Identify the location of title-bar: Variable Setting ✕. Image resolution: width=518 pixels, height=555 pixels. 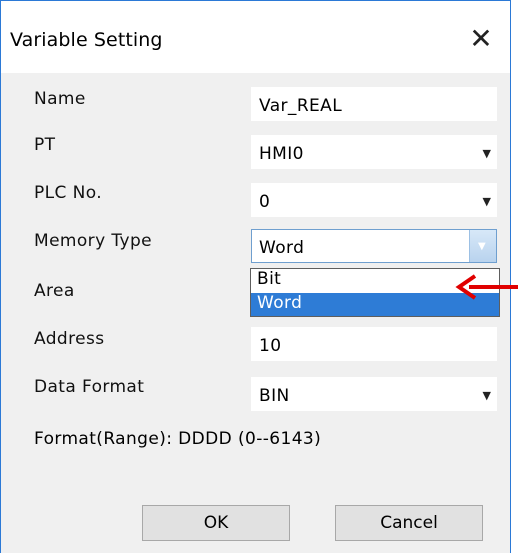
(255, 37).